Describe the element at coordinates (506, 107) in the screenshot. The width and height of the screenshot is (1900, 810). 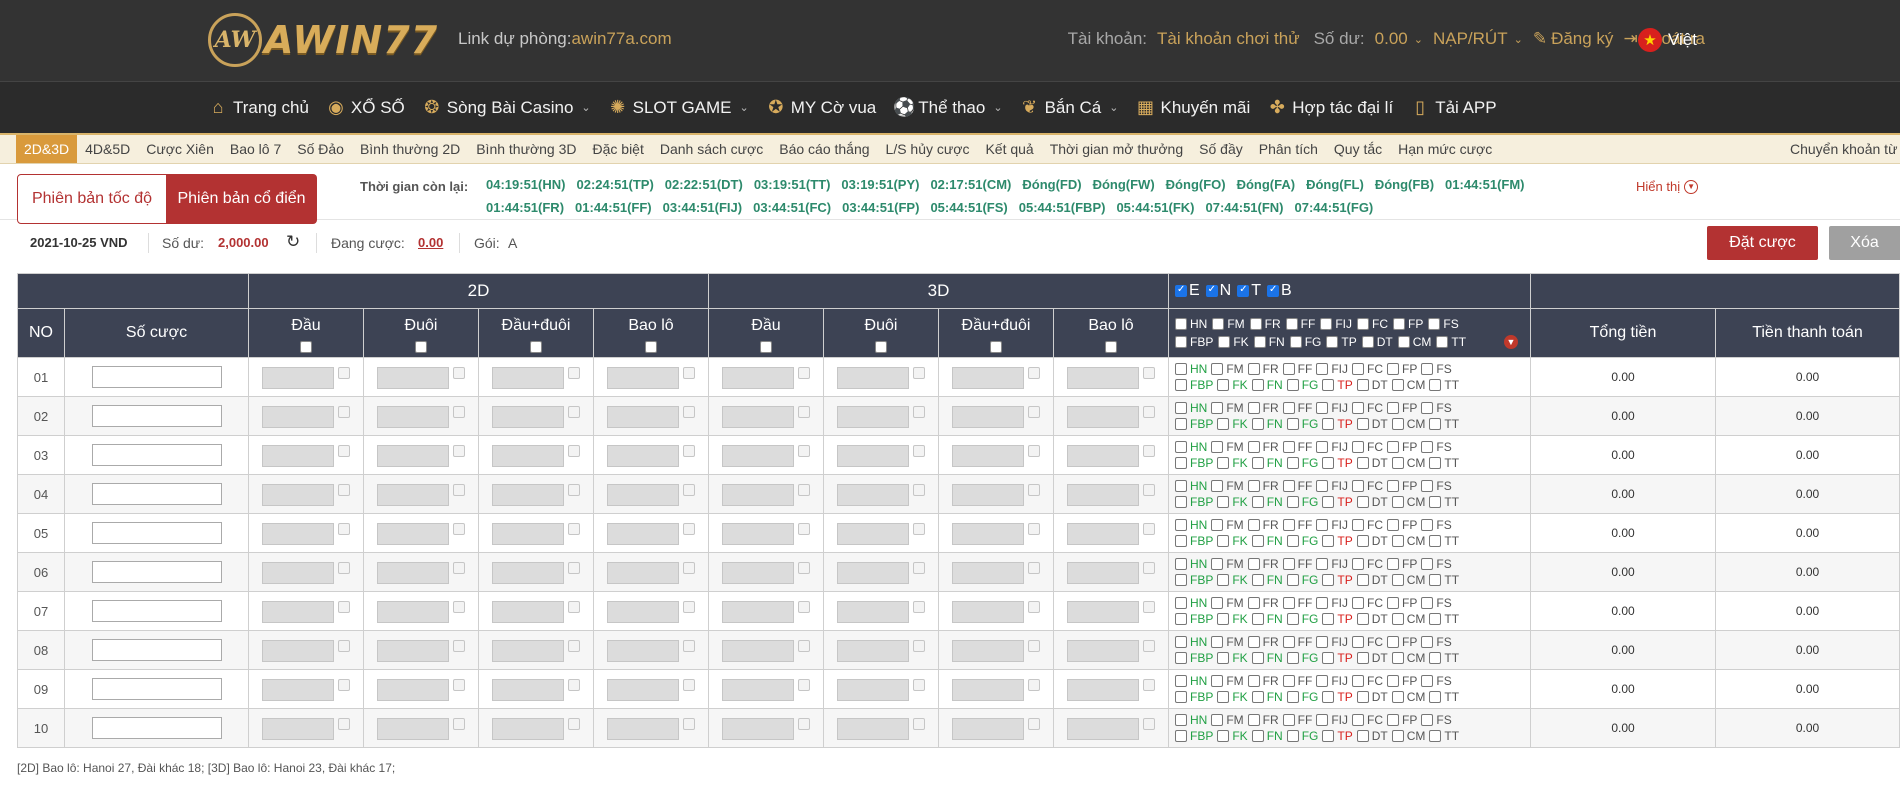
I see `nav-item-2: ❂ Sòng Bài Casino ⌄` at that location.